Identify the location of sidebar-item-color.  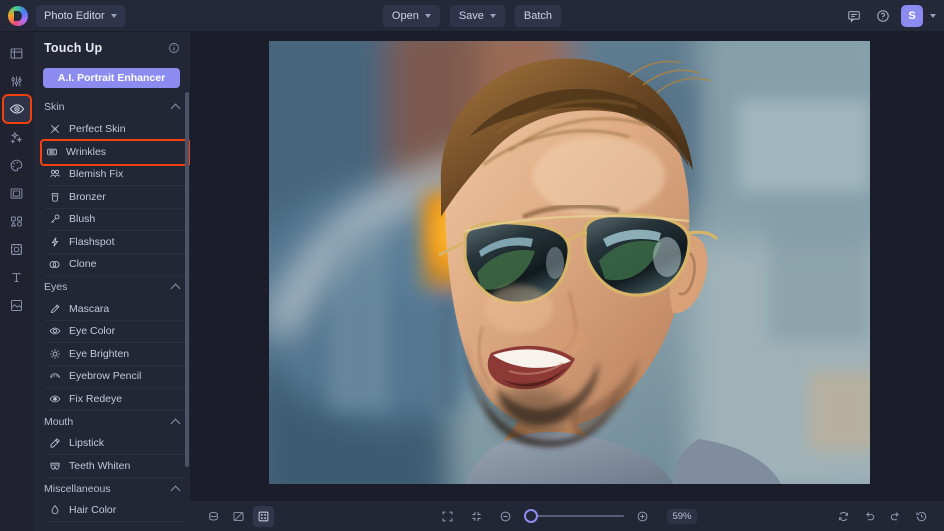
(17, 165).